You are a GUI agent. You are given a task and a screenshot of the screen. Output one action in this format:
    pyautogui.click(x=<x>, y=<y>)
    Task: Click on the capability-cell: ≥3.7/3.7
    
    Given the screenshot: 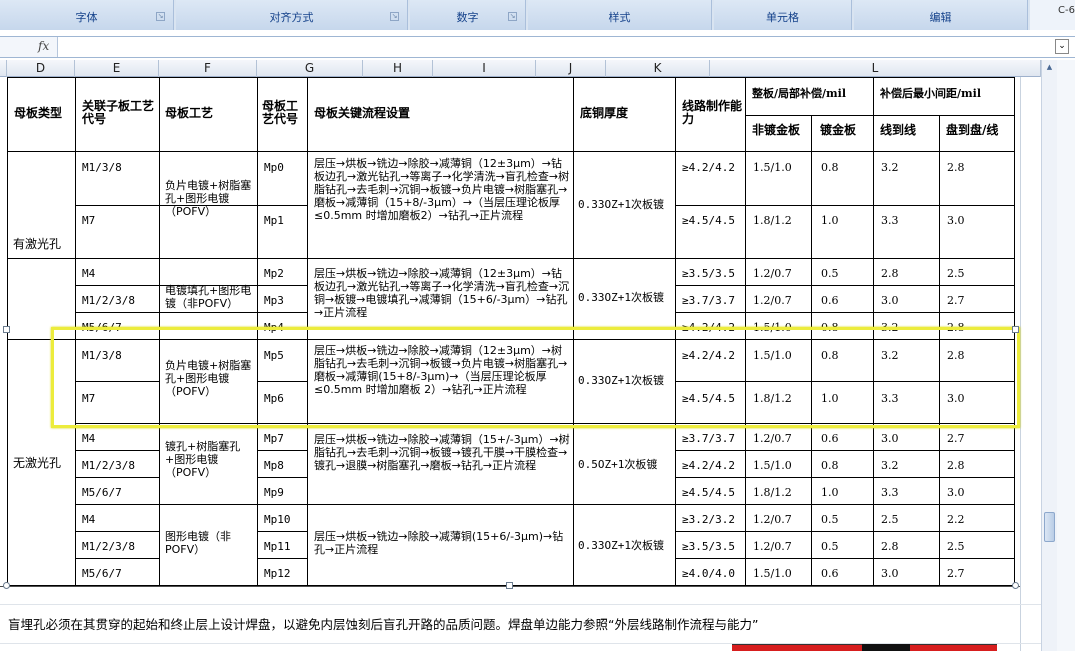 What is the action you would take?
    pyautogui.click(x=708, y=300)
    